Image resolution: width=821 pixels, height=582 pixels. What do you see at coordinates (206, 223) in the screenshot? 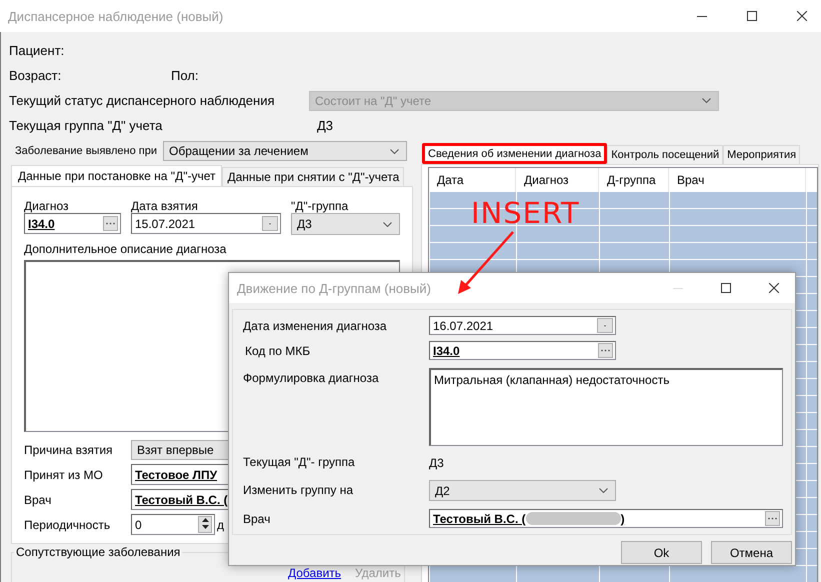
I see `date-field: 15.07.2021` at bounding box center [206, 223].